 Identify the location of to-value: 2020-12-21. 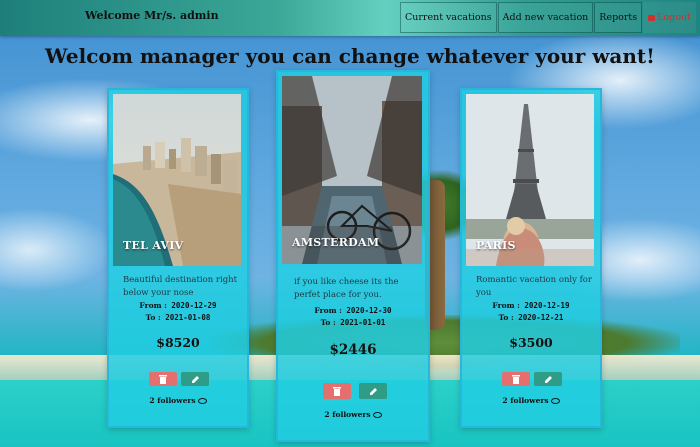
(541, 317).